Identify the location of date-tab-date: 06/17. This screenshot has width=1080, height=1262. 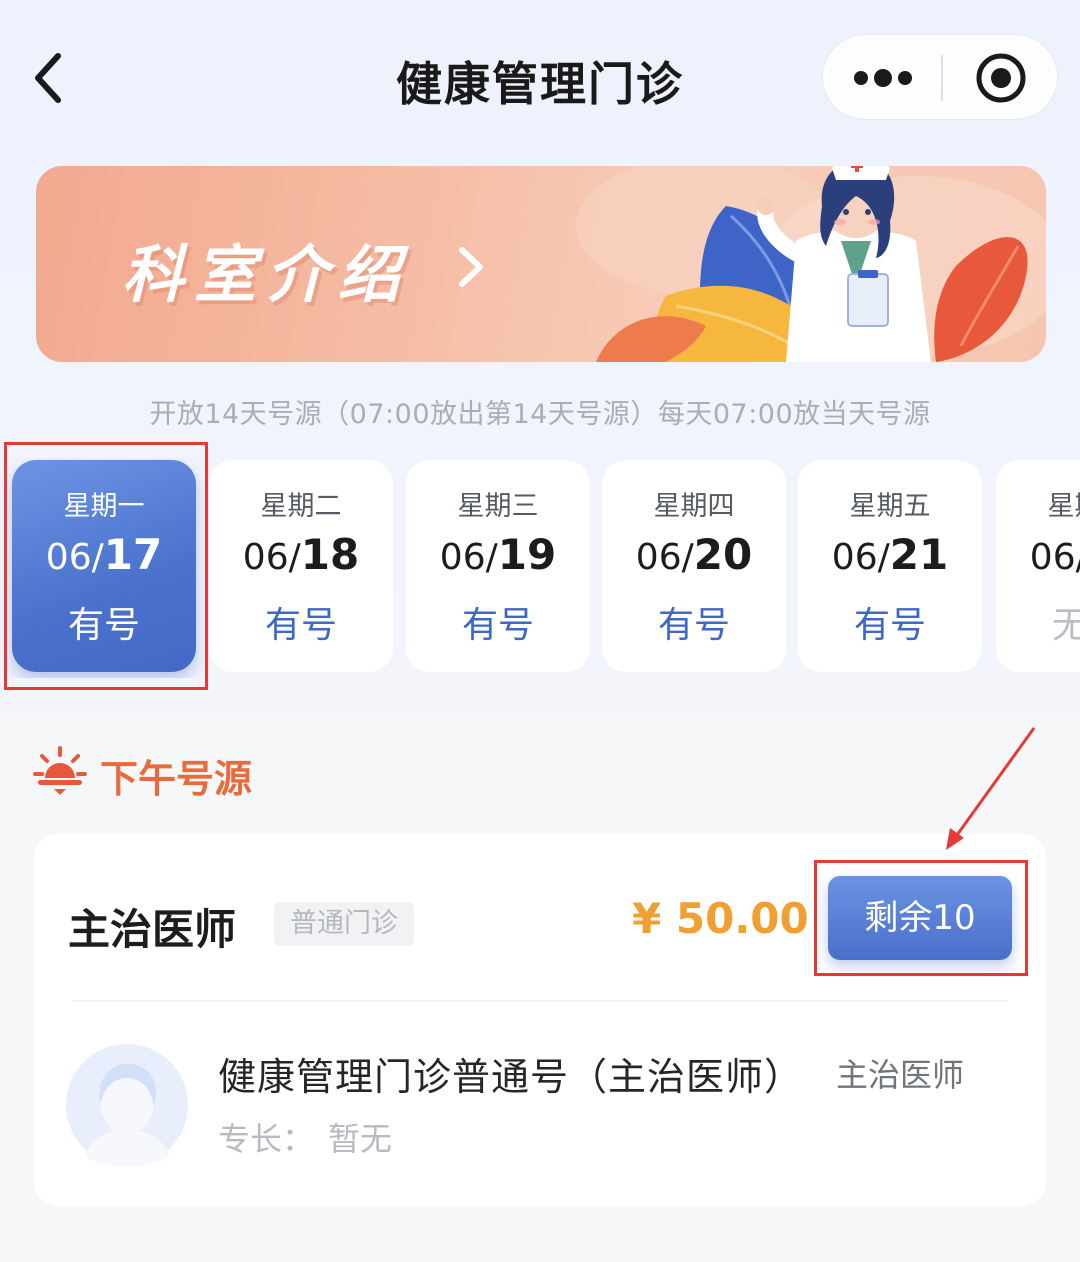
(104, 554).